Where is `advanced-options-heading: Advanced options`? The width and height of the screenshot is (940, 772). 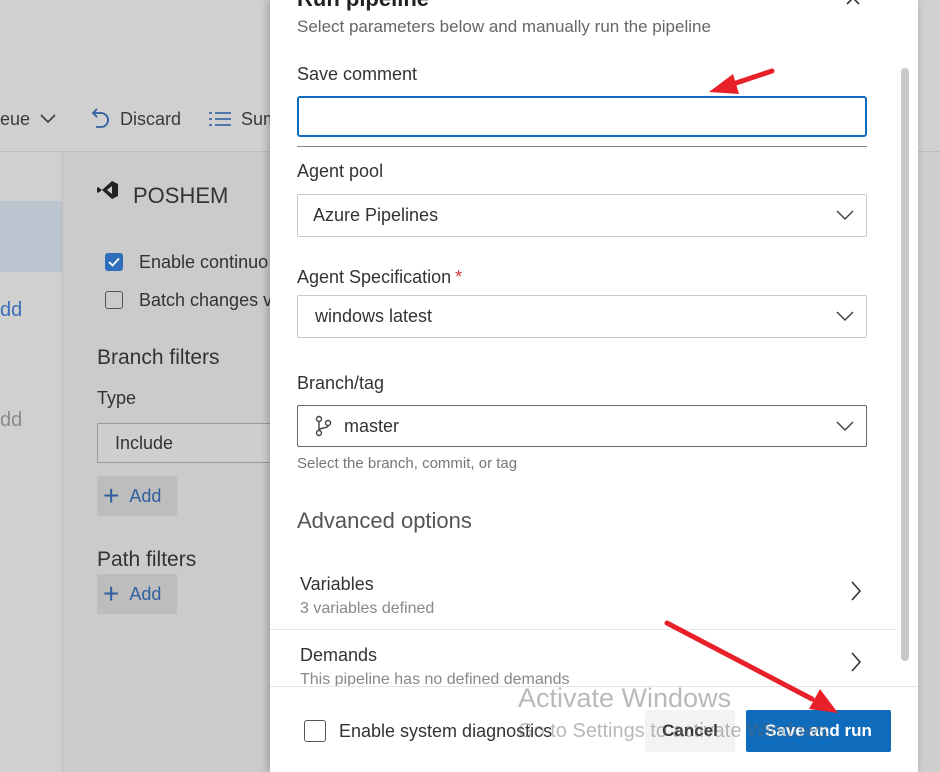 advanced-options-heading: Advanced options is located at coordinates (384, 520).